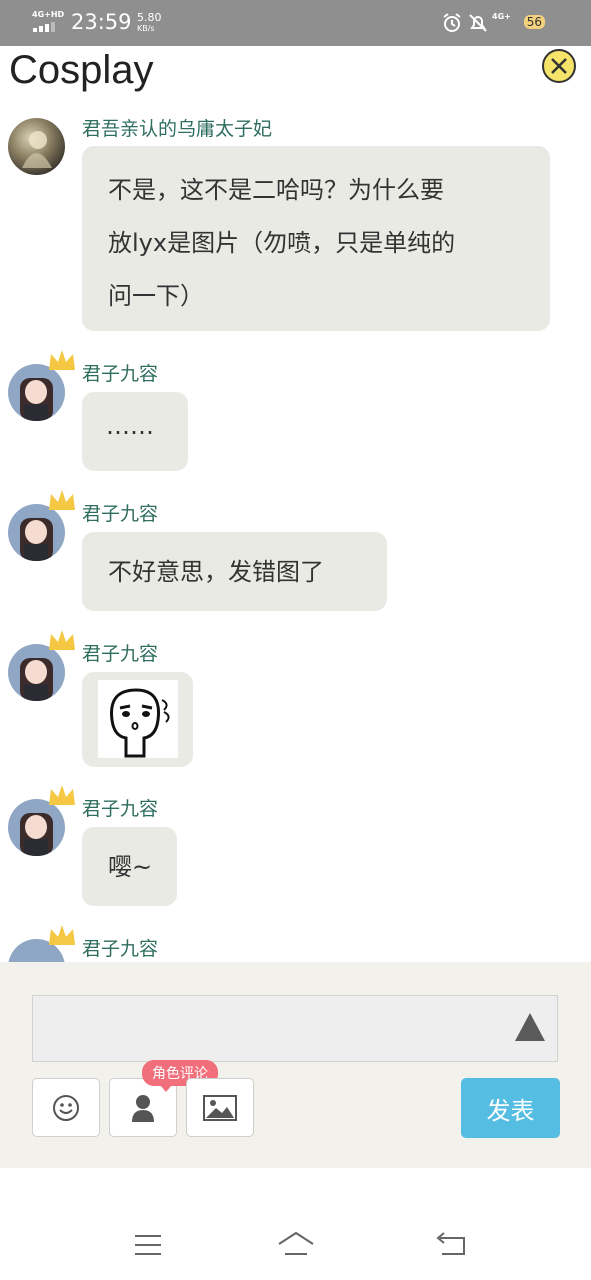  I want to click on menu-icon, so click(148, 1245).